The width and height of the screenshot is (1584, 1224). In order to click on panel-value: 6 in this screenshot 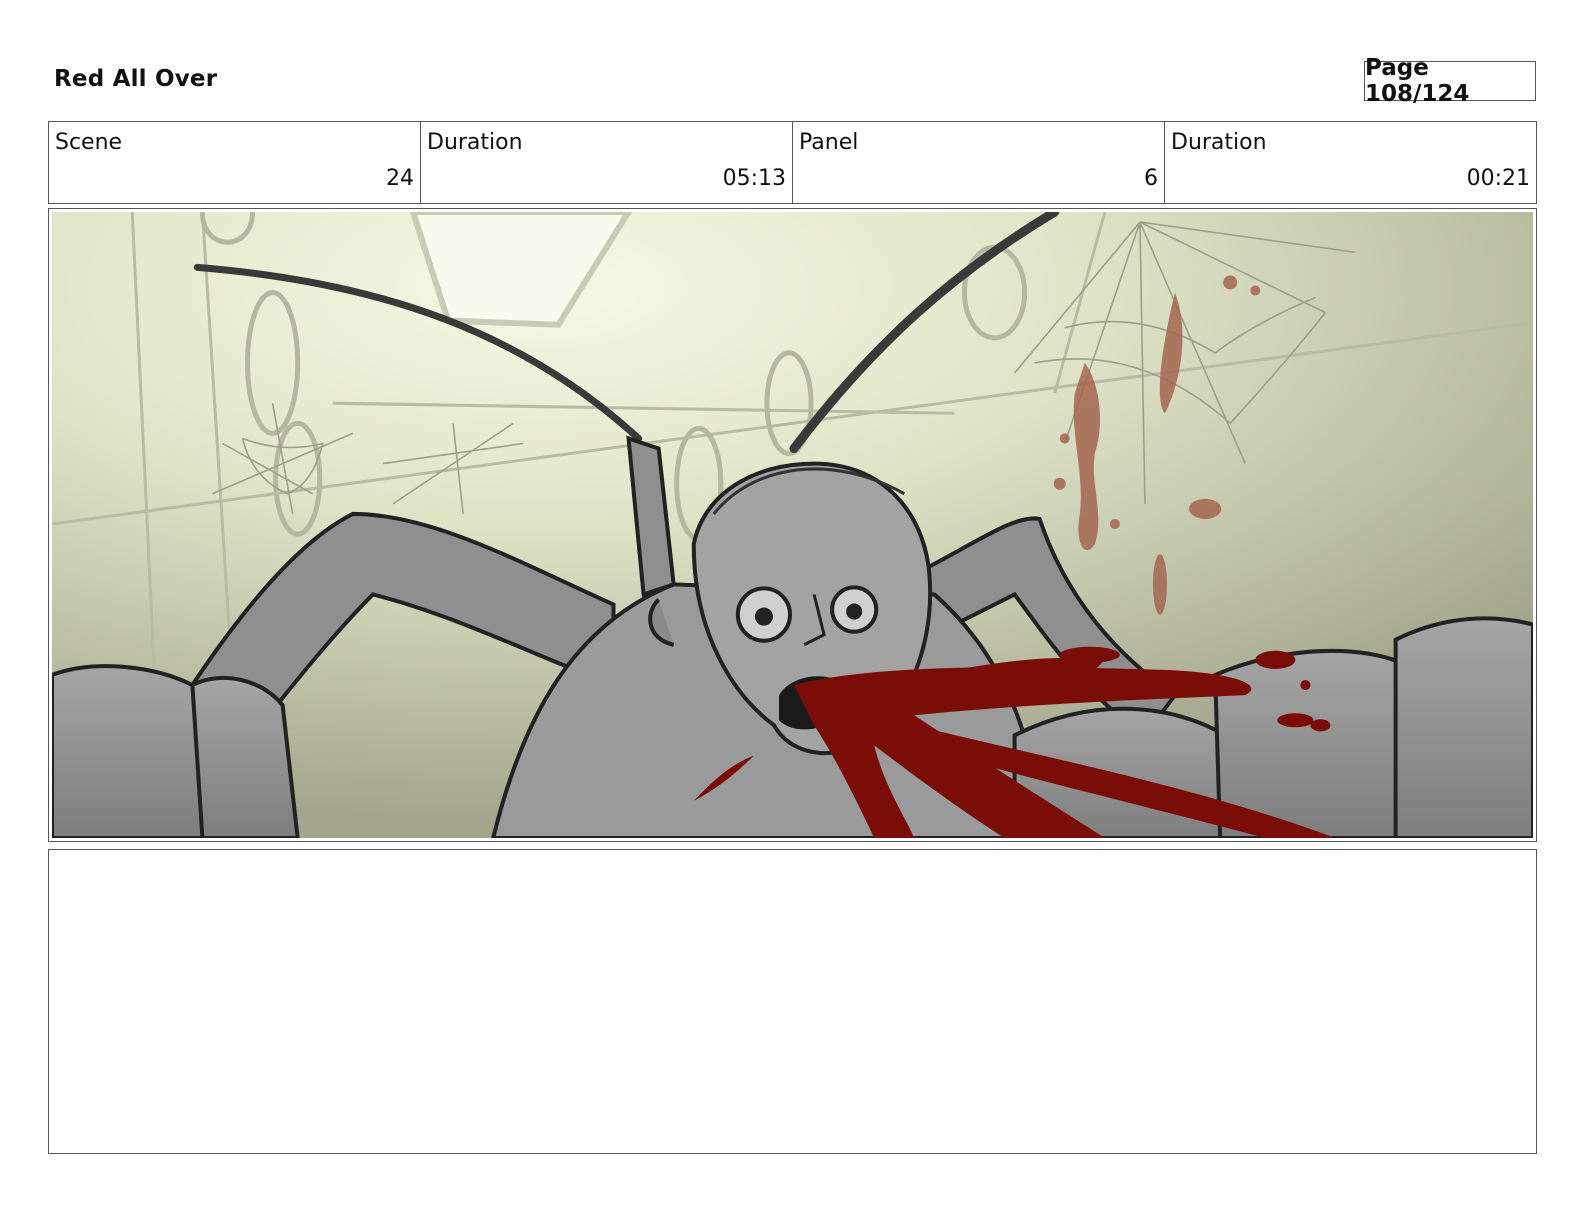, I will do `click(1151, 178)`.